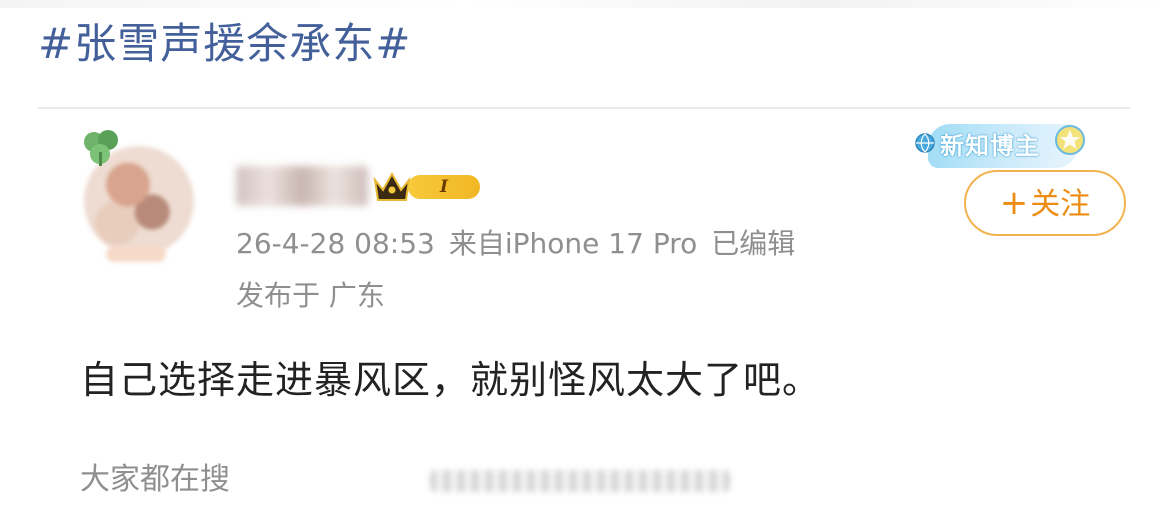  What do you see at coordinates (580, 481) in the screenshot?
I see `related-search-blurred` at bounding box center [580, 481].